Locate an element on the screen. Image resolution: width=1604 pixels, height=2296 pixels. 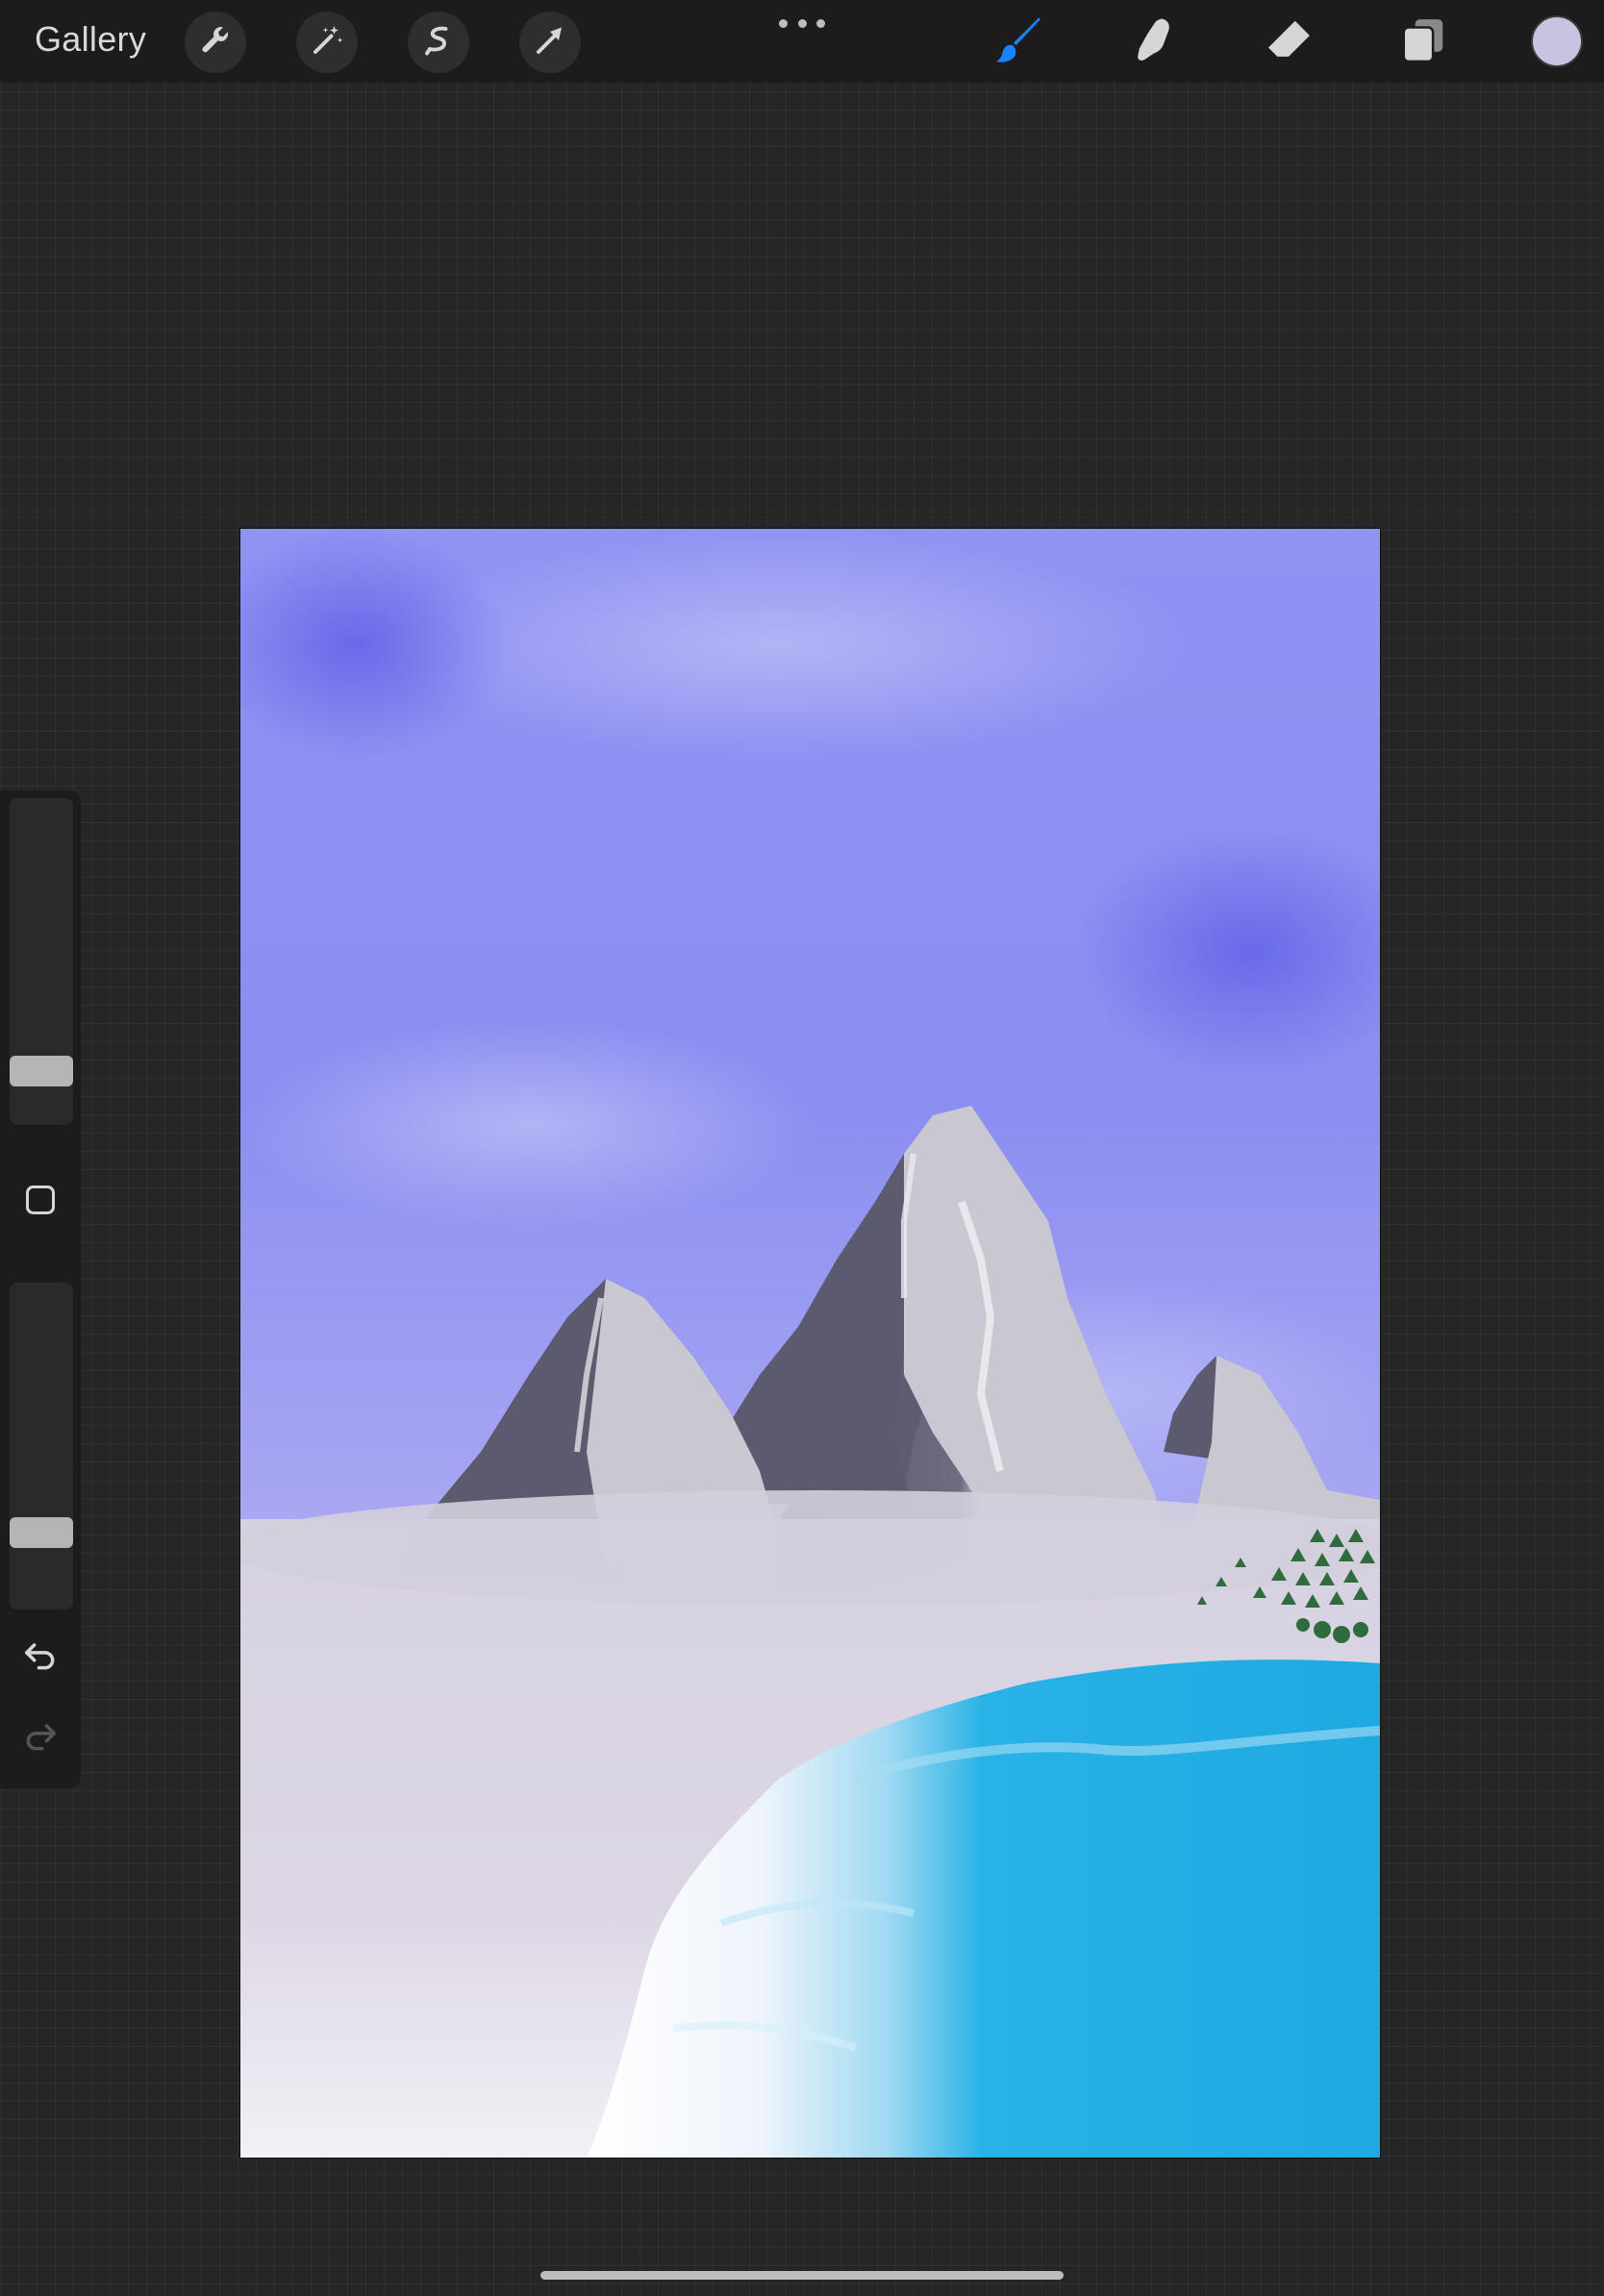
layers-icon is located at coordinates (1423, 42).